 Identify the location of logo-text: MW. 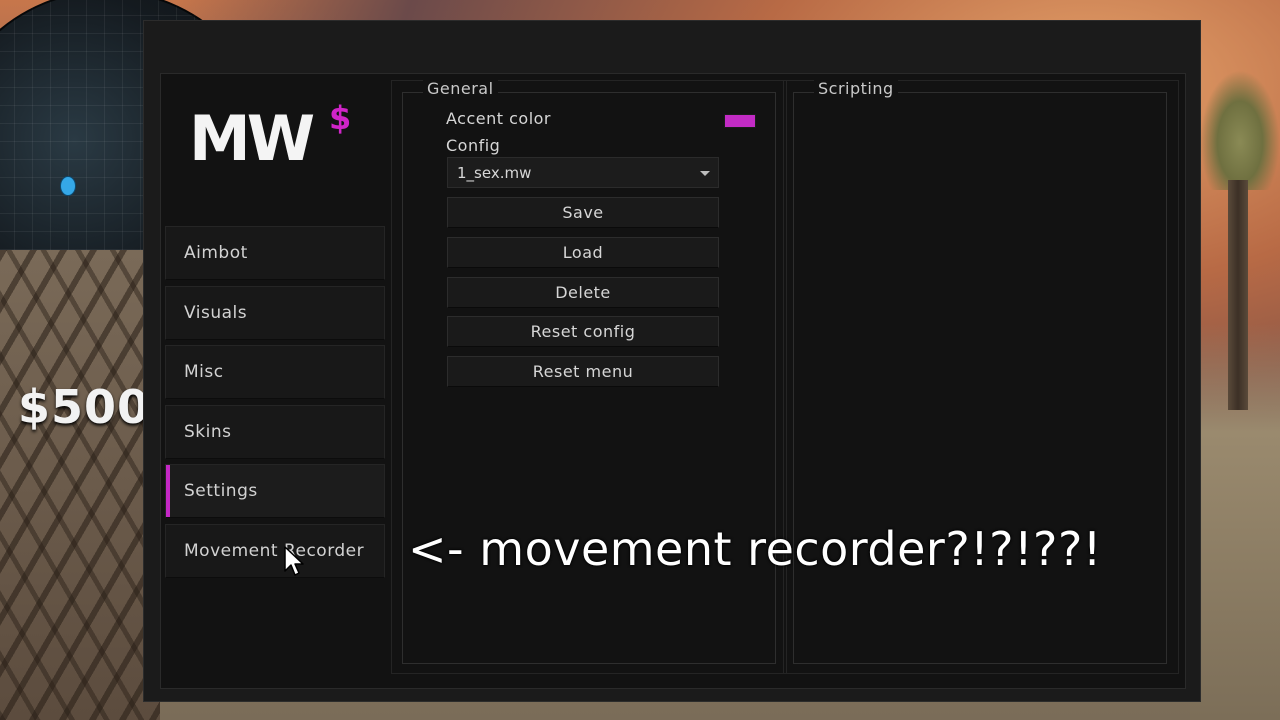
(252, 138).